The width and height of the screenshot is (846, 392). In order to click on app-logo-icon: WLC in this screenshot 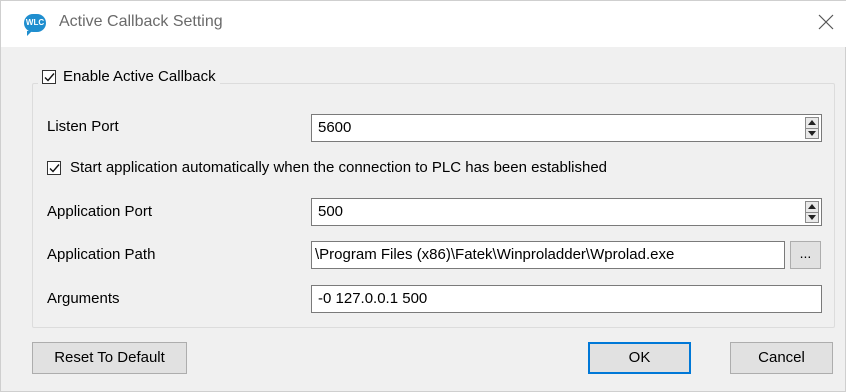, I will do `click(35, 25)`.